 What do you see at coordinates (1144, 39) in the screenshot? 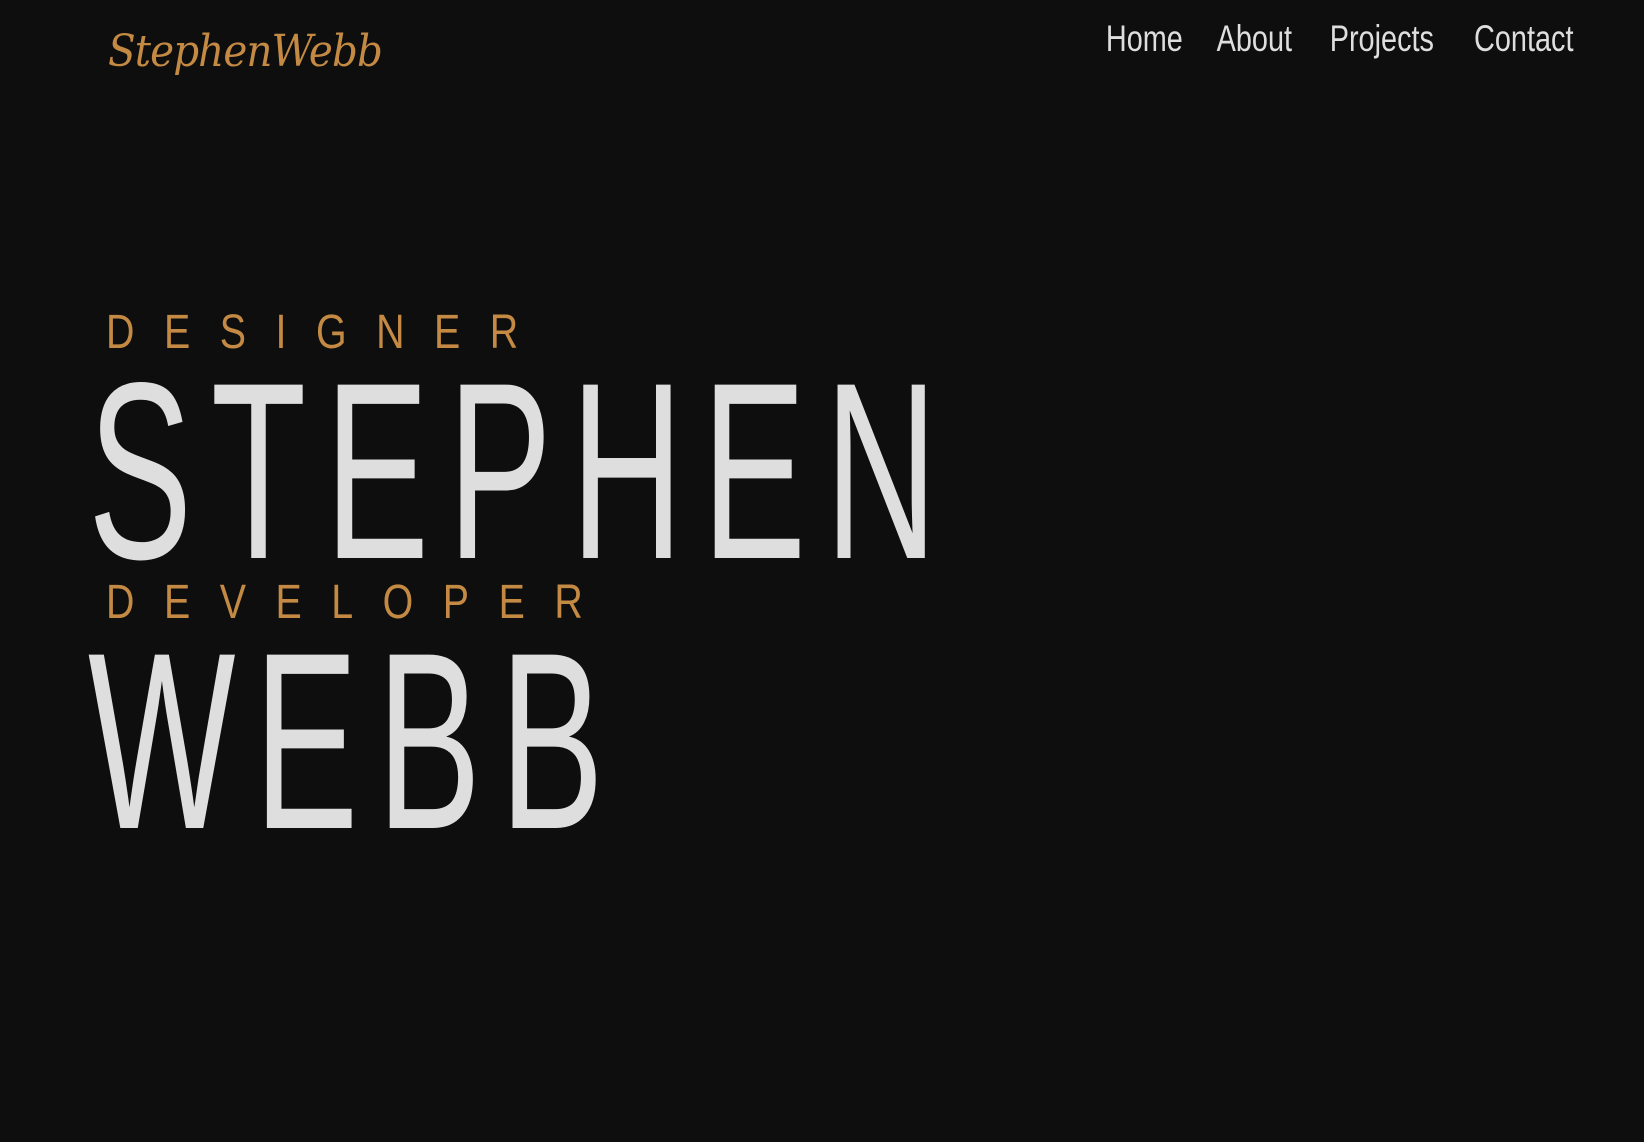
I see `nav-link-home: Home` at bounding box center [1144, 39].